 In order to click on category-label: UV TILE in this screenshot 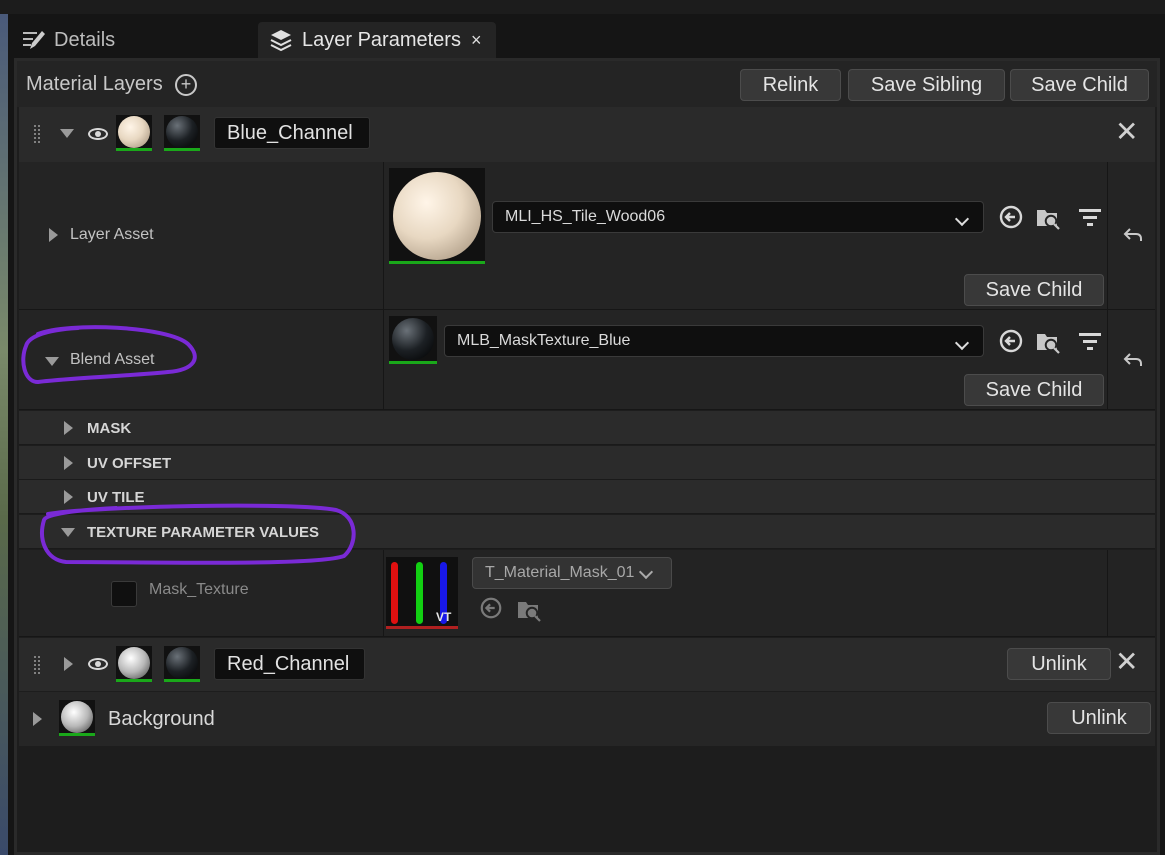, I will do `click(116, 497)`.